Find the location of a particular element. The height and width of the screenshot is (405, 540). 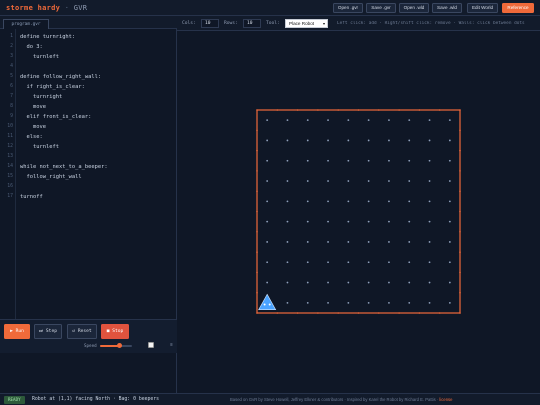

line-number: 3 is located at coordinates (11, 56).